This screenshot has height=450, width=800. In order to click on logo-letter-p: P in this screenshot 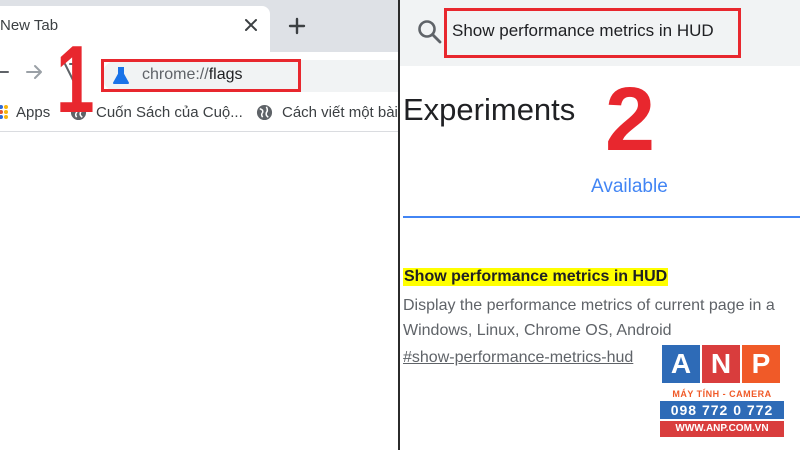, I will do `click(761, 364)`.